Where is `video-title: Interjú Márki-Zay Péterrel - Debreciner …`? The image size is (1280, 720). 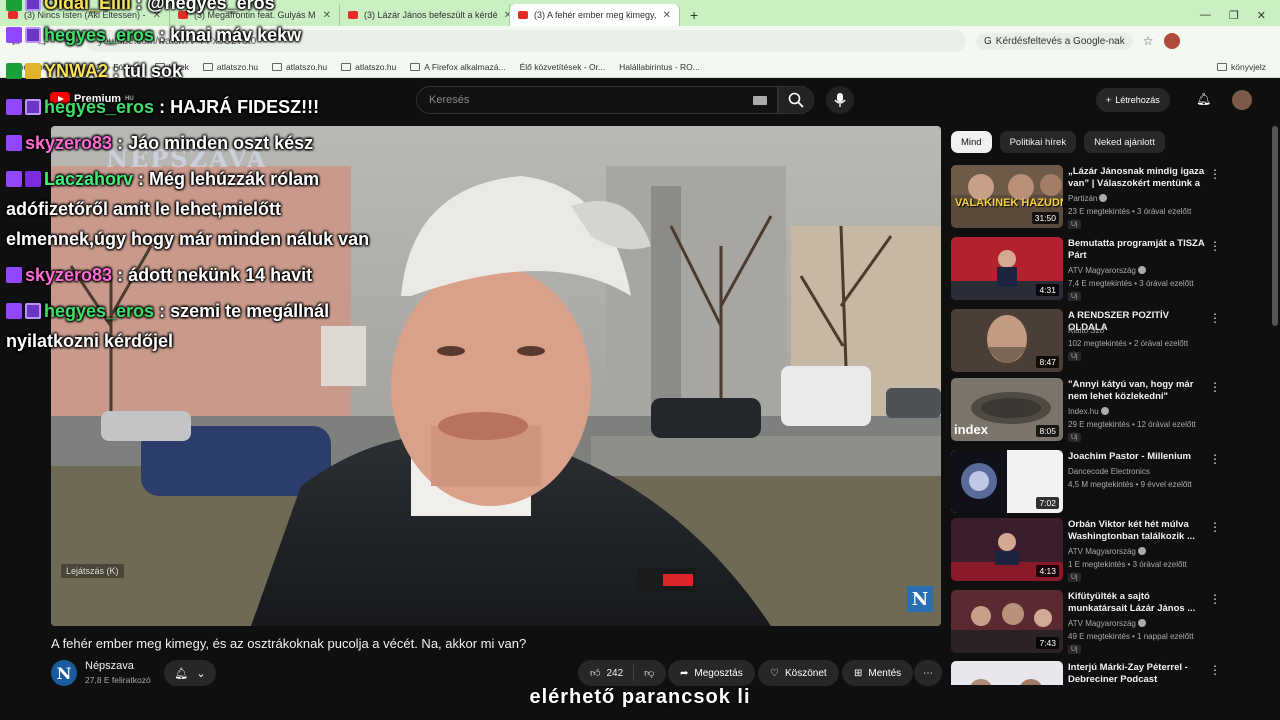 video-title: Interjú Márki-Zay Péterrel - Debreciner … is located at coordinates (1138, 673).